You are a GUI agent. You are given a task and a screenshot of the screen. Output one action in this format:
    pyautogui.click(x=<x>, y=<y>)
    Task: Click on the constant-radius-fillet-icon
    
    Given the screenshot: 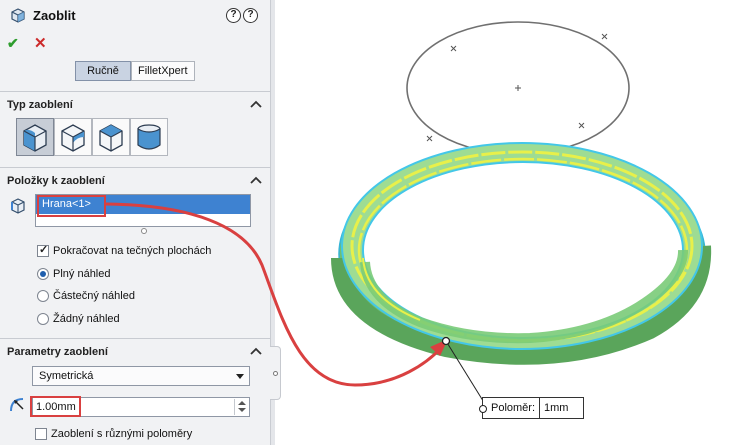 What is the action you would take?
    pyautogui.click(x=35, y=138)
    